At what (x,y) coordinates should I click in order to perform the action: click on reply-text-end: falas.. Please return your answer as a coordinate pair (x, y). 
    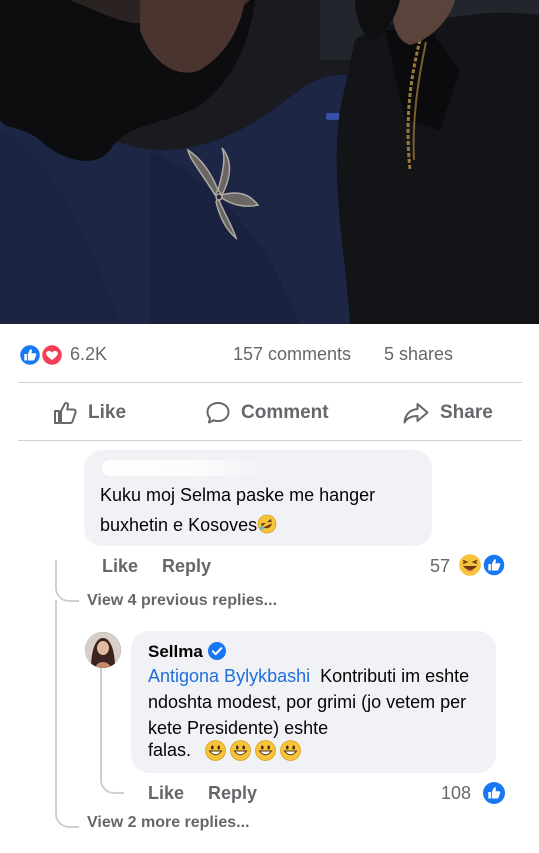
    Looking at the image, I should click on (224, 750).